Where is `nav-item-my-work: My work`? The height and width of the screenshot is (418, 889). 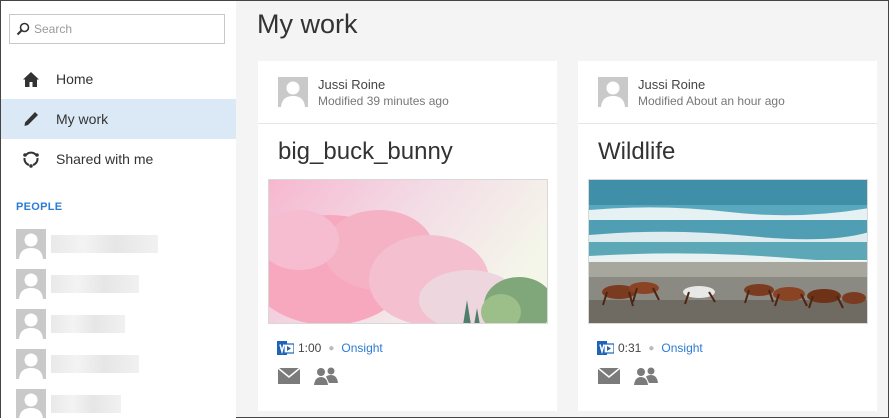 nav-item-my-work: My work is located at coordinates (118, 119).